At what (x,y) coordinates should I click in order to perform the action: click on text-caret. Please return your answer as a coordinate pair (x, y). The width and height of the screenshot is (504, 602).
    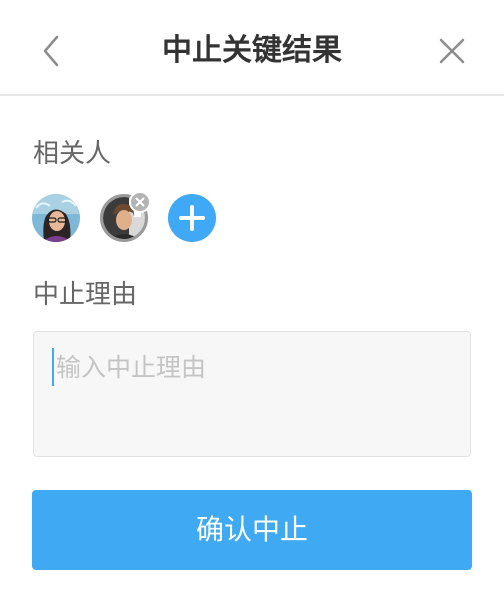
    Looking at the image, I should click on (53, 367).